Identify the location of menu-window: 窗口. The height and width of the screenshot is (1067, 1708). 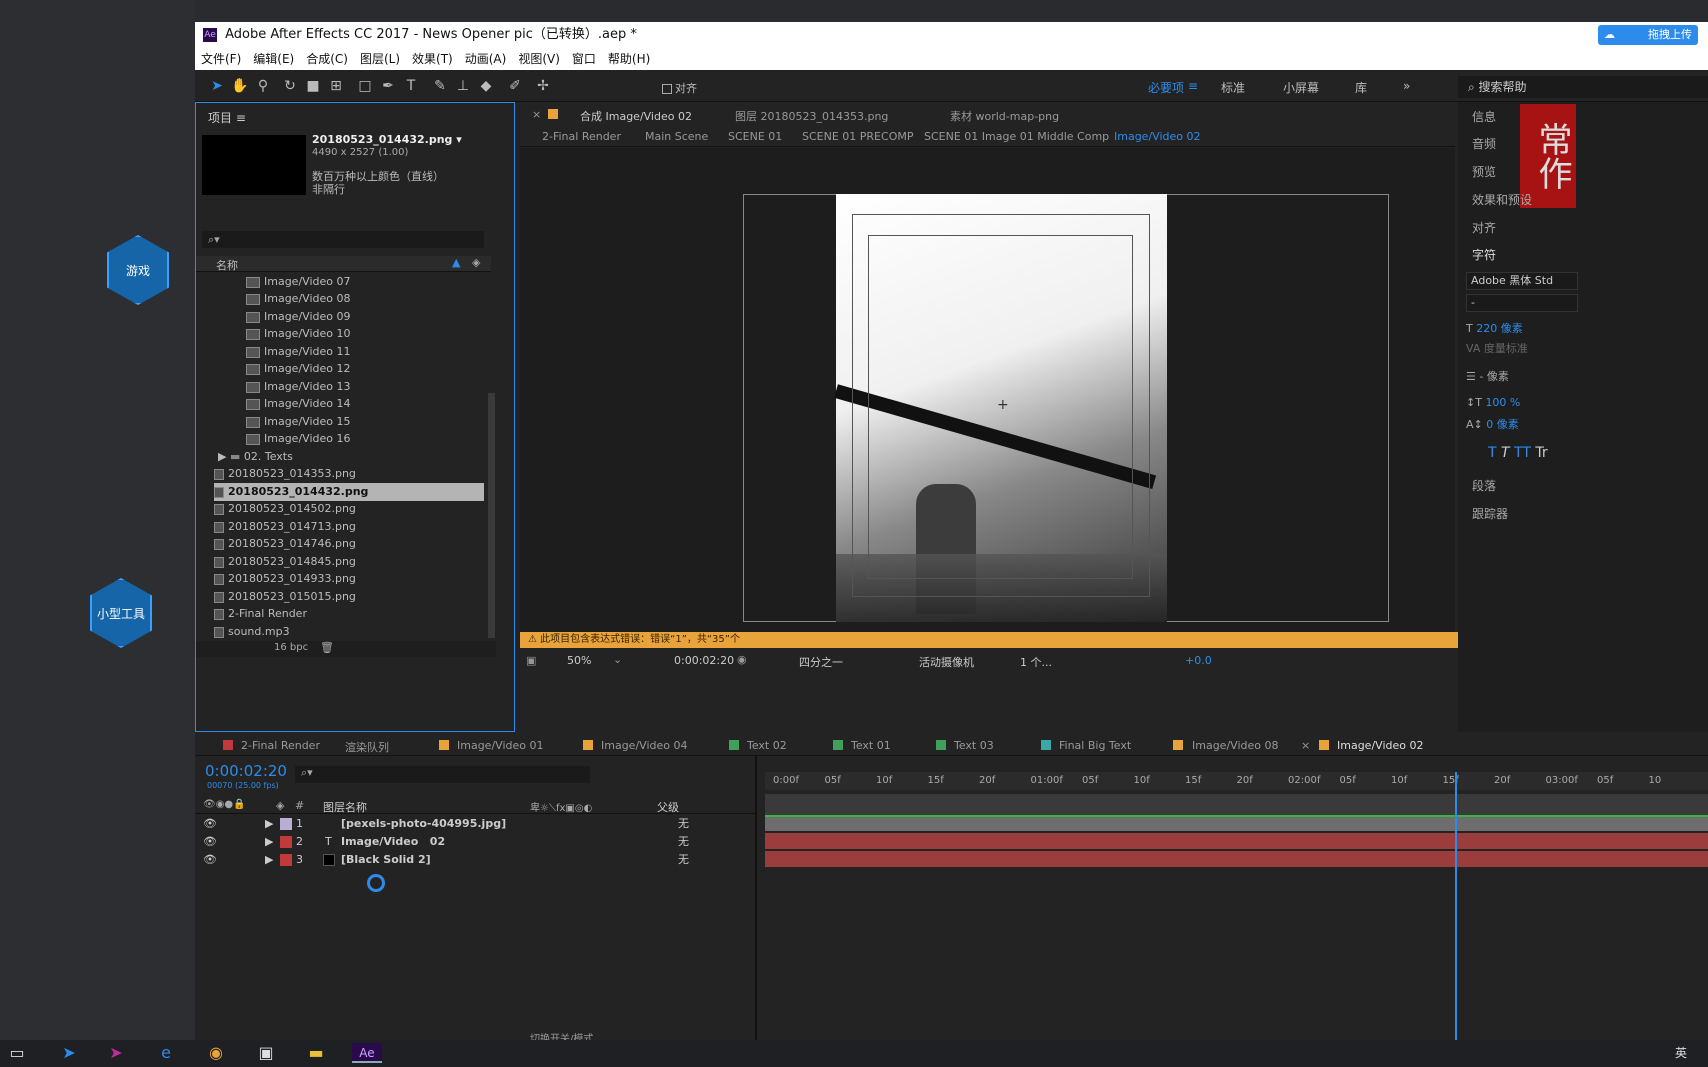
(584, 59).